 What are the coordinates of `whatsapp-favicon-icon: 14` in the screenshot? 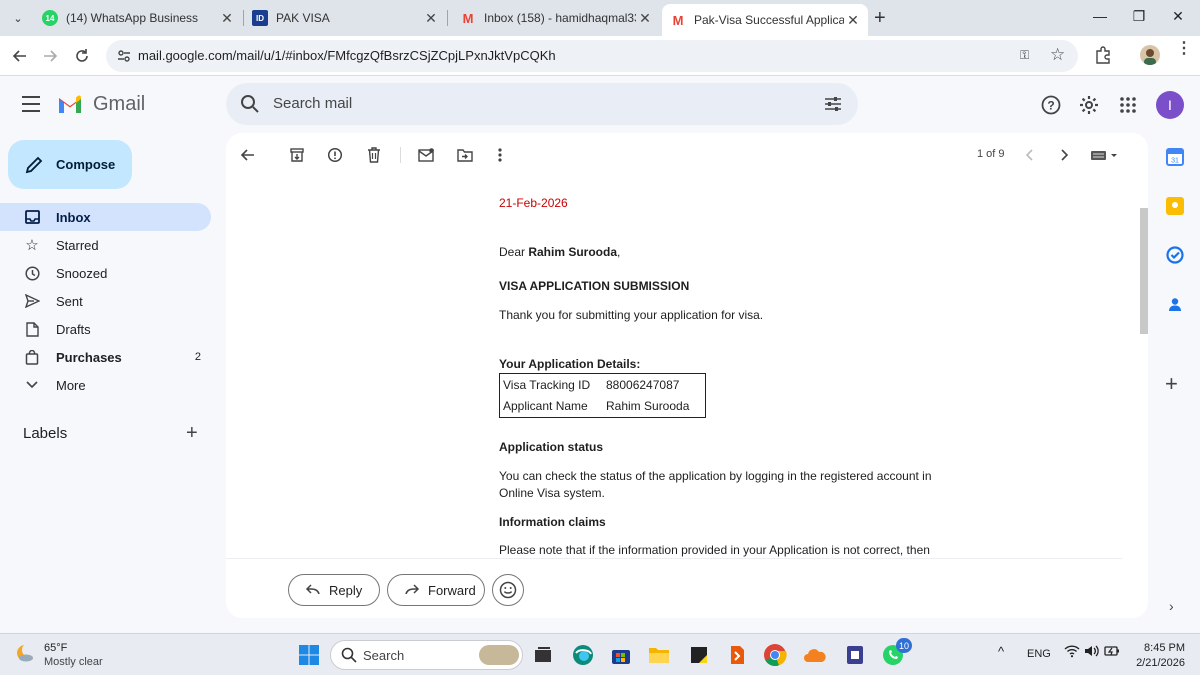 It's located at (50, 18).